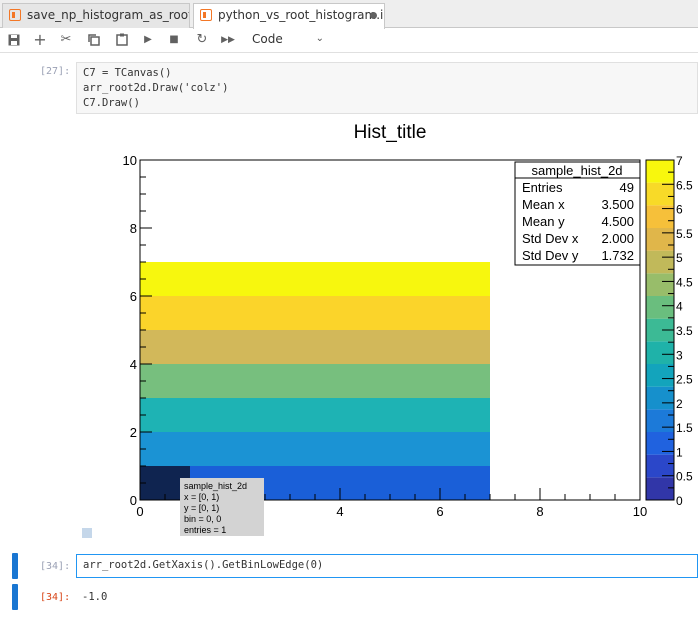  What do you see at coordinates (201, 508) in the screenshot?
I see `tooltip-line: y = [0, 1)` at bounding box center [201, 508].